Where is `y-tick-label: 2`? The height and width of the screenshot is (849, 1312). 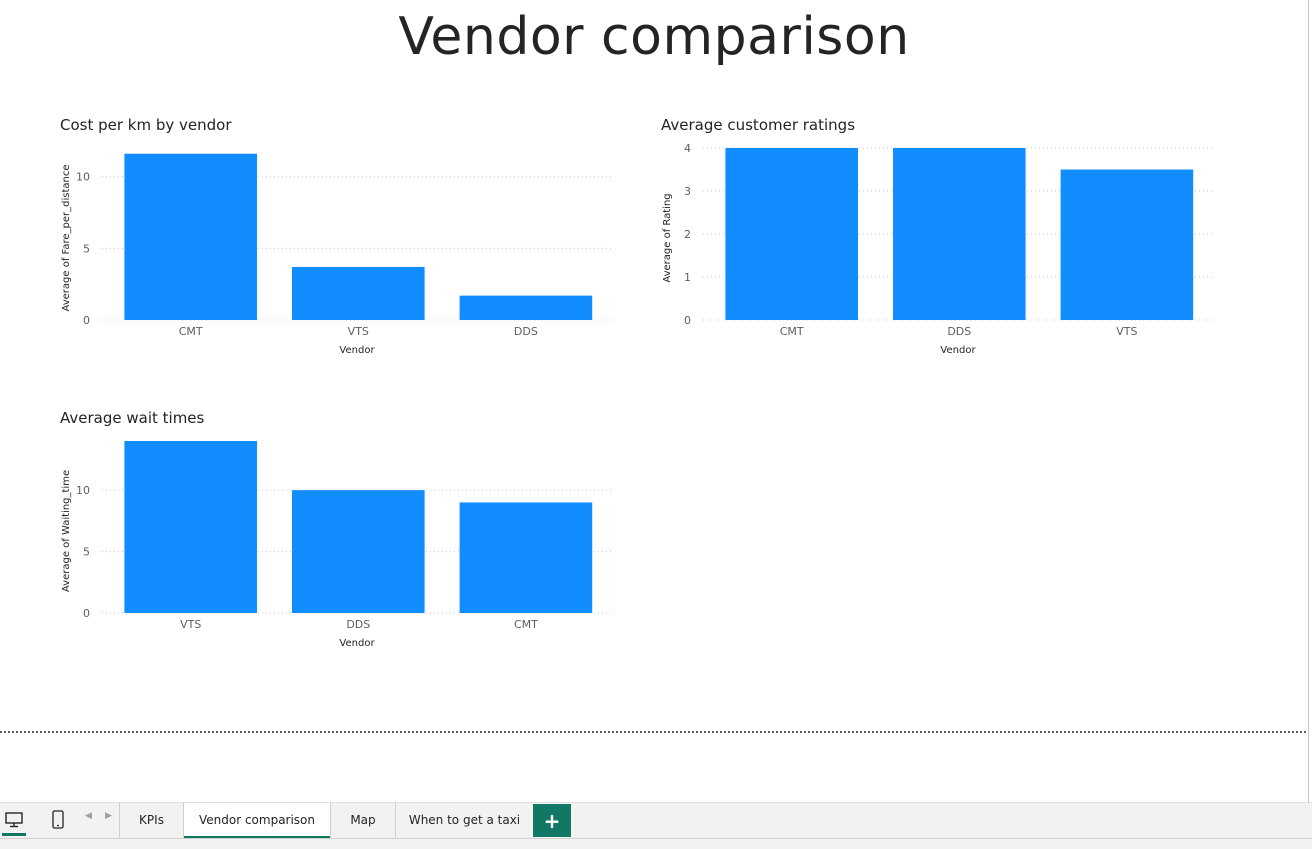
y-tick-label: 2 is located at coordinates (687, 234).